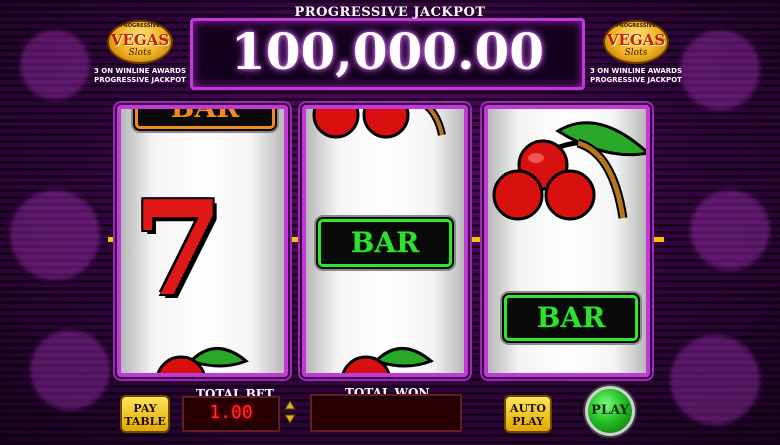  Describe the element at coordinates (567, 241) in the screenshot. I see `reel-3: BAR` at that location.